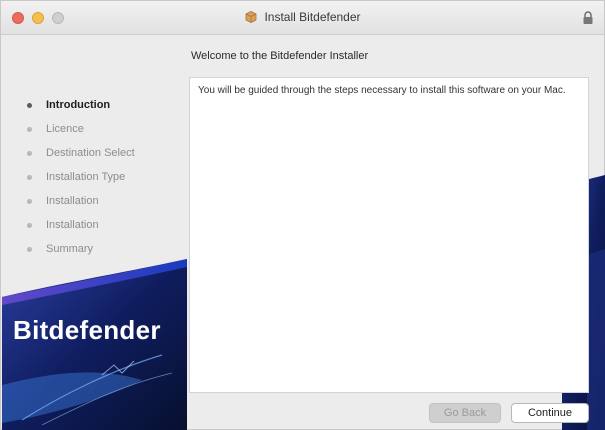  I want to click on step-item: Introduction, so click(103, 105).